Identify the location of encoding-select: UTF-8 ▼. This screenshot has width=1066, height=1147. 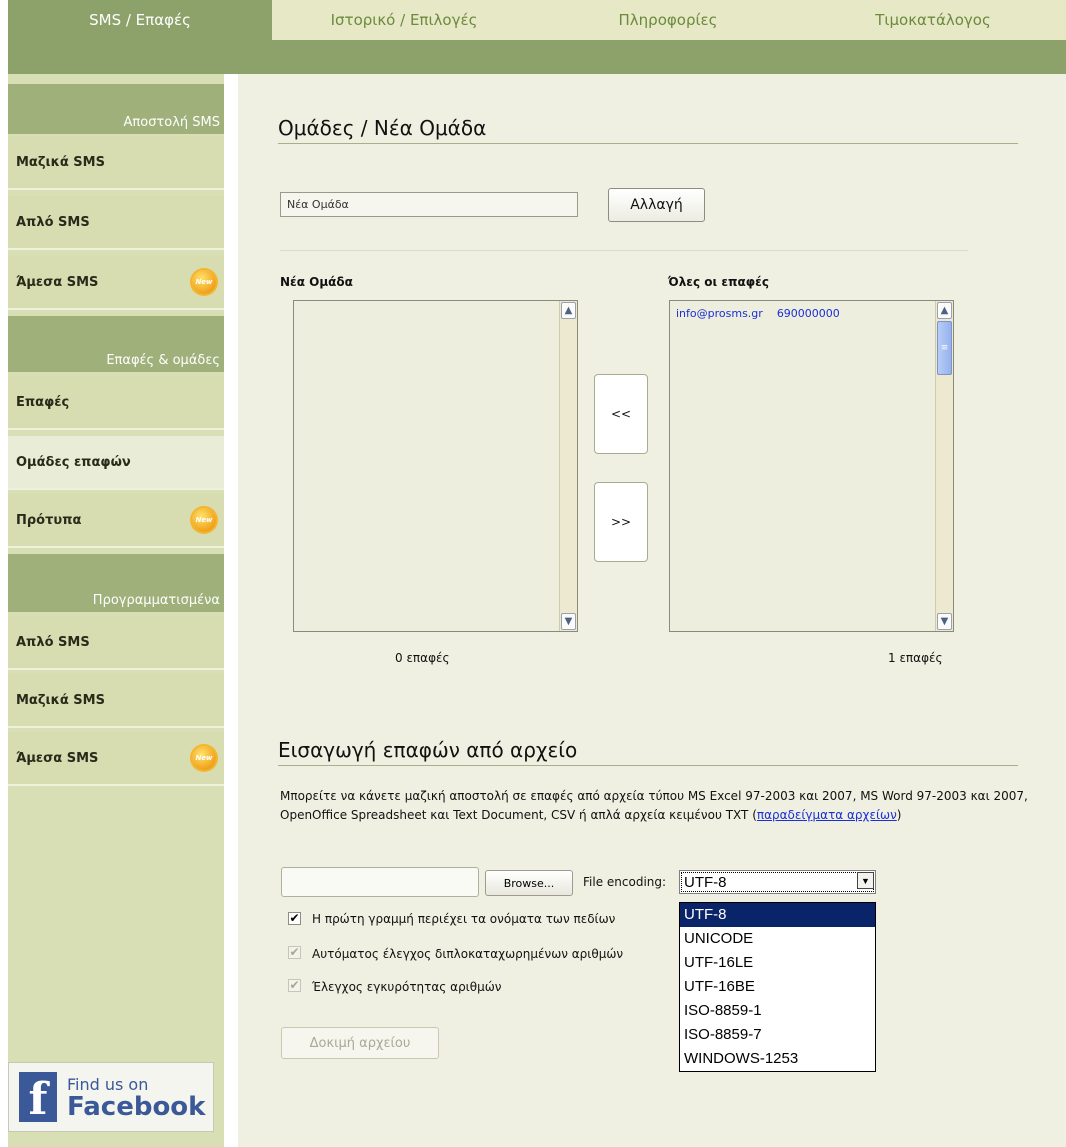
(777, 882).